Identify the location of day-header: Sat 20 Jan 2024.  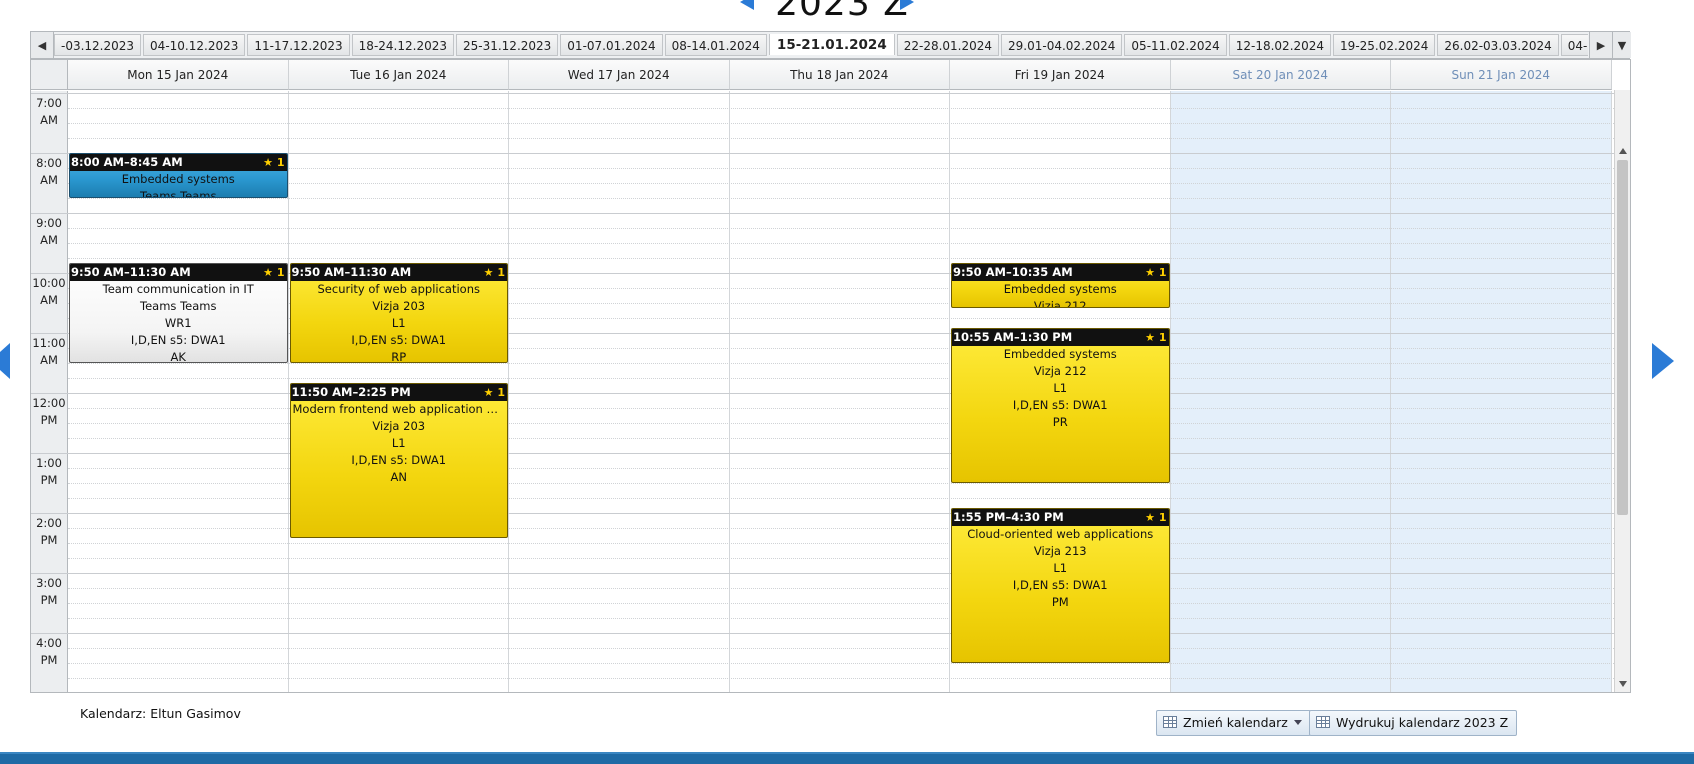
(1280, 75).